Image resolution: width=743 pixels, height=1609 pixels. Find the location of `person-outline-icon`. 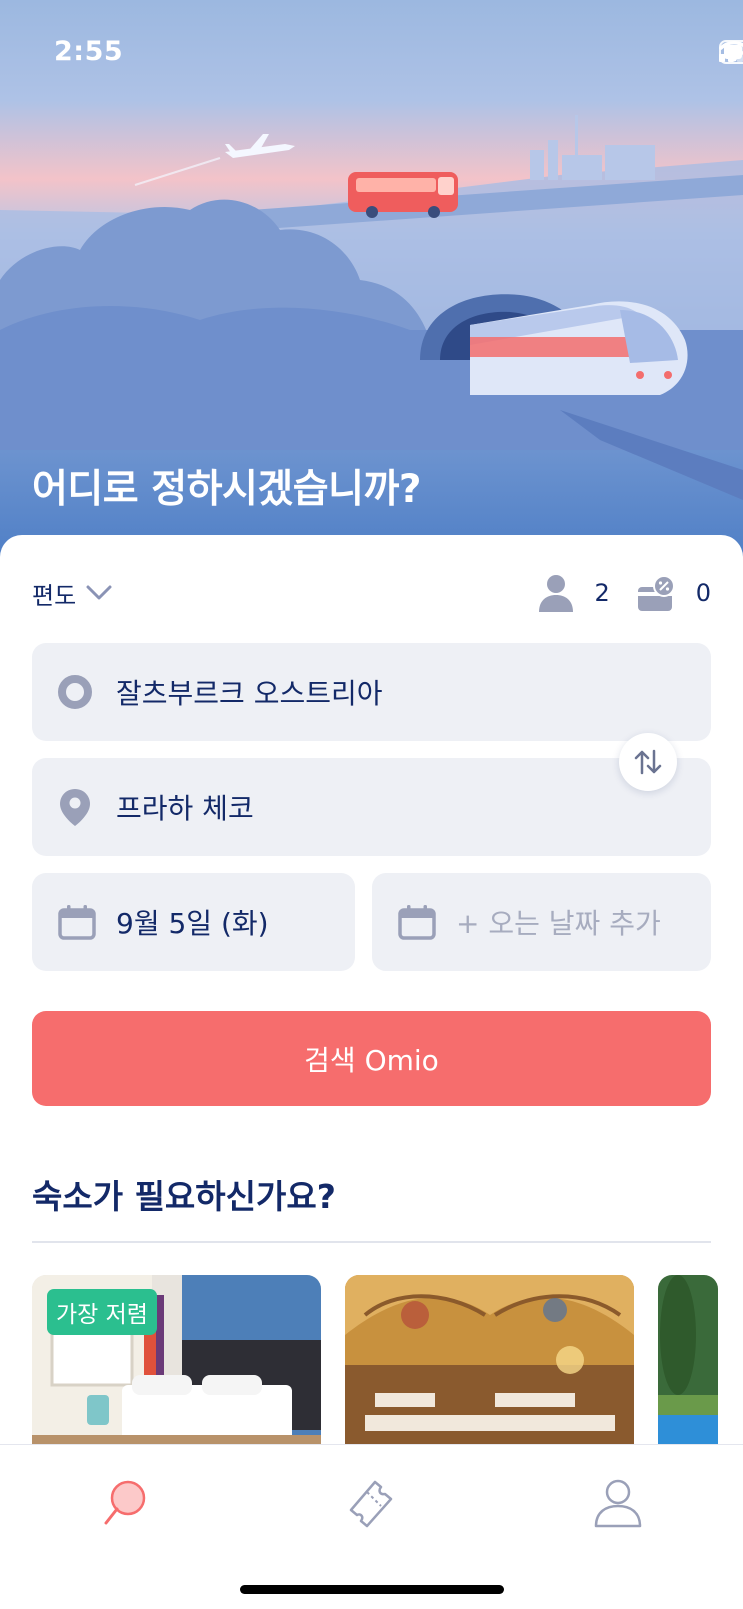

person-outline-icon is located at coordinates (618, 1503).